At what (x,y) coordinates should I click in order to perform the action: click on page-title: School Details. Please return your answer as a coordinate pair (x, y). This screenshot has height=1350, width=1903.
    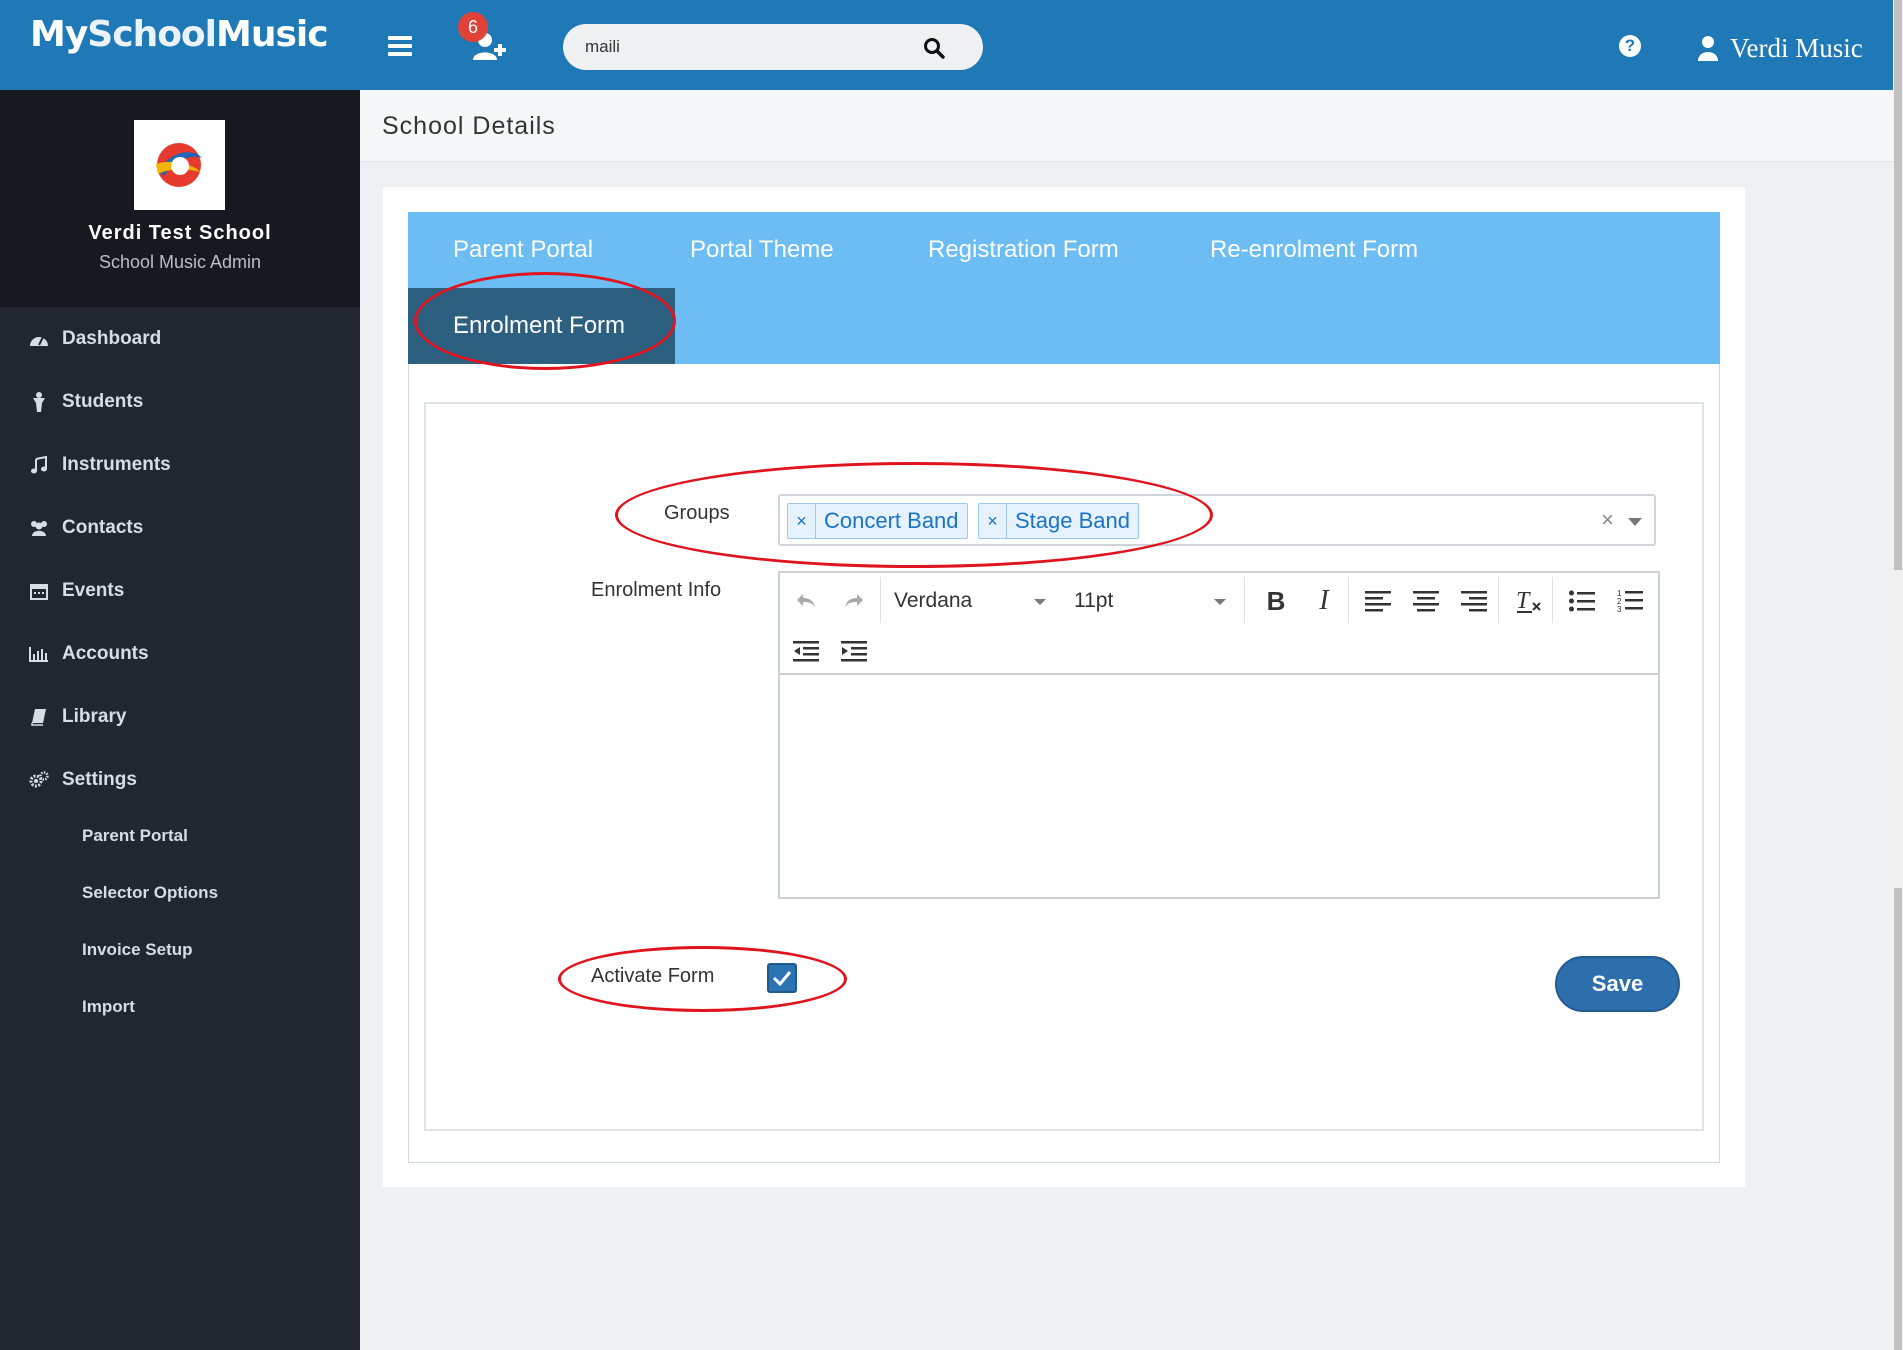
    Looking at the image, I should click on (469, 126).